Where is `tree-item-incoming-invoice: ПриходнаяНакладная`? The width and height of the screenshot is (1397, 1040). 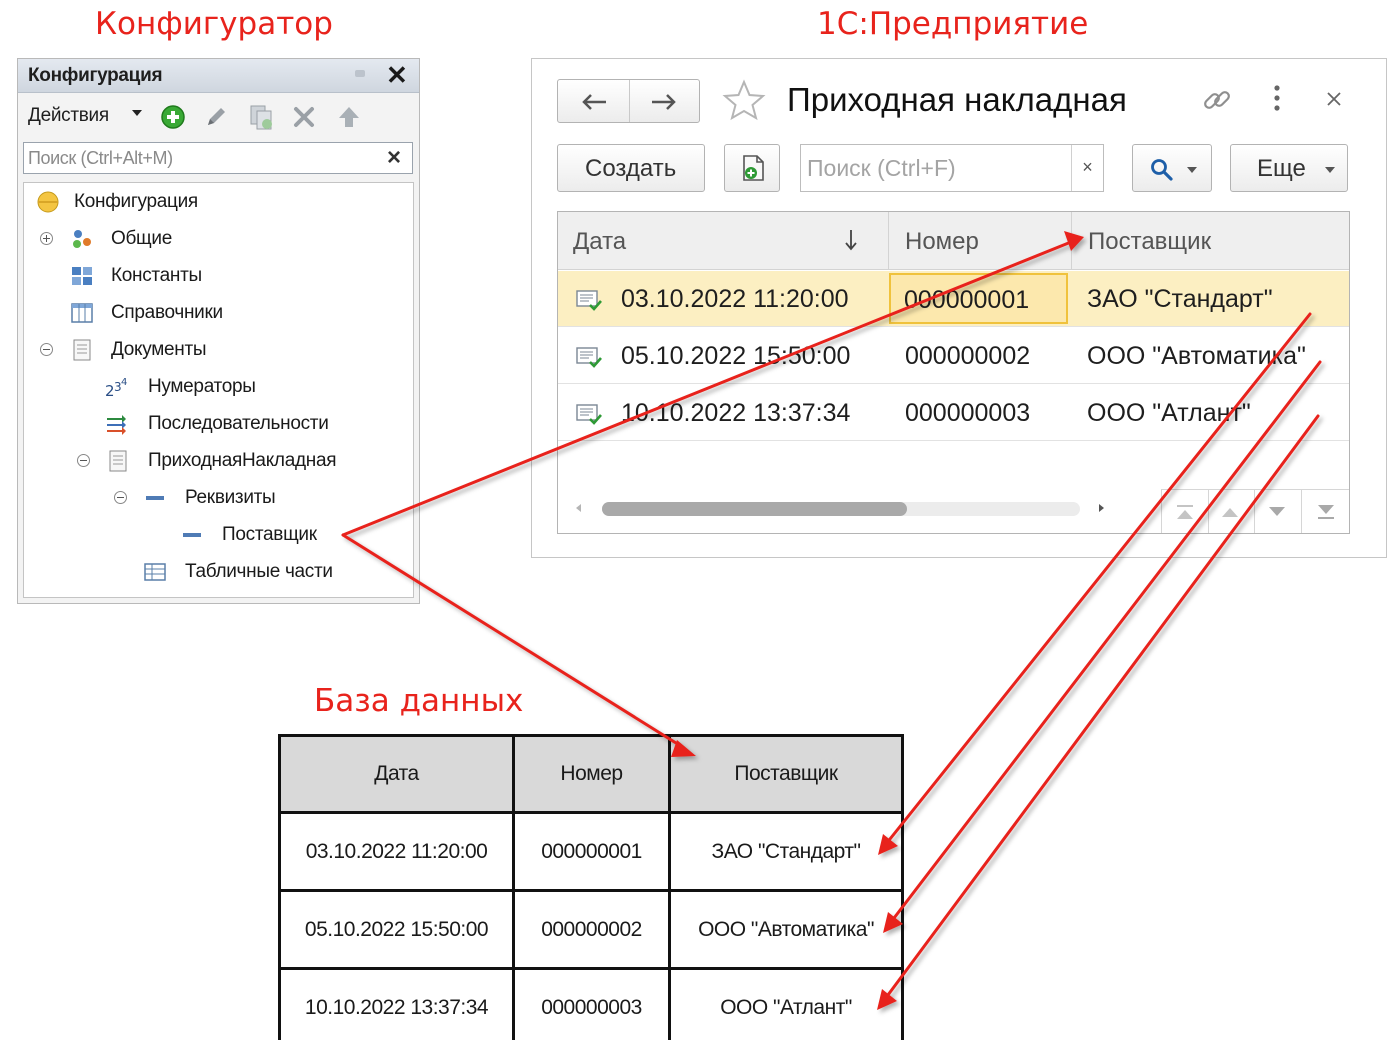 tree-item-incoming-invoice: ПриходнаяНакладная is located at coordinates (218, 461).